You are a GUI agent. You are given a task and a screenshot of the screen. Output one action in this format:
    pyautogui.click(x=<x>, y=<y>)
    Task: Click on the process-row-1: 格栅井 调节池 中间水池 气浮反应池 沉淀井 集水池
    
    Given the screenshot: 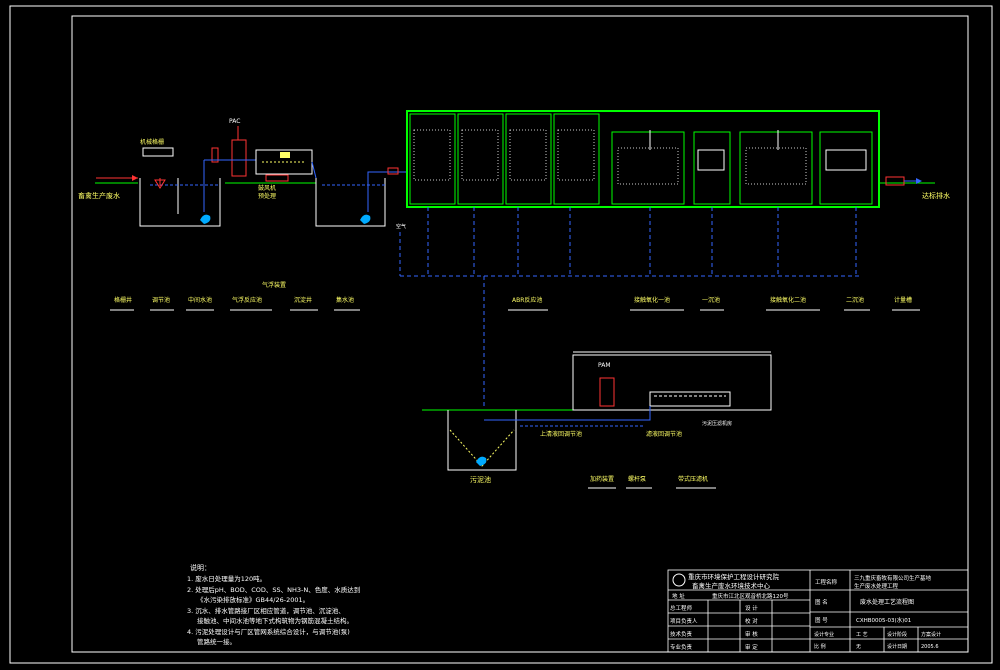 What is the action you would take?
    pyautogui.click(x=235, y=303)
    